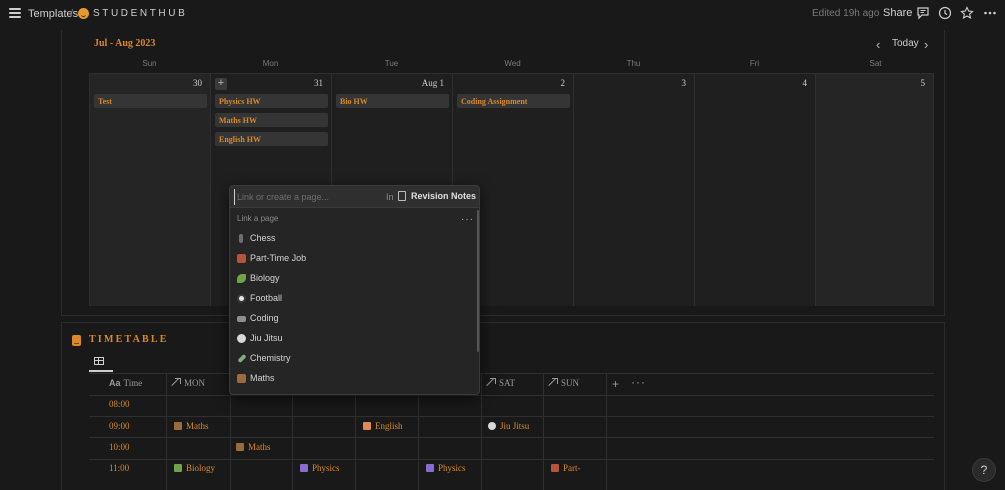 The width and height of the screenshot is (1005, 490). Describe the element at coordinates (874, 189) in the screenshot. I see `calendar-day-cell: 5` at that location.